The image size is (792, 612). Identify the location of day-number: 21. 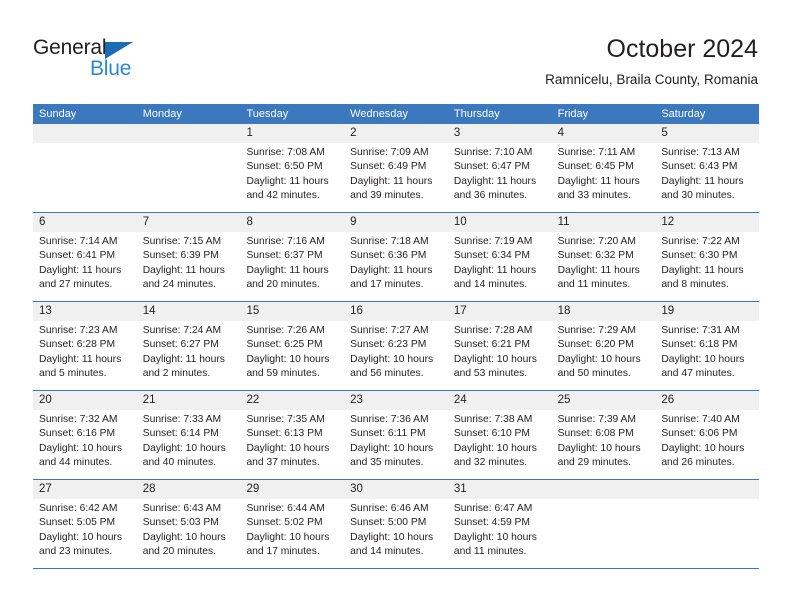
(189, 400).